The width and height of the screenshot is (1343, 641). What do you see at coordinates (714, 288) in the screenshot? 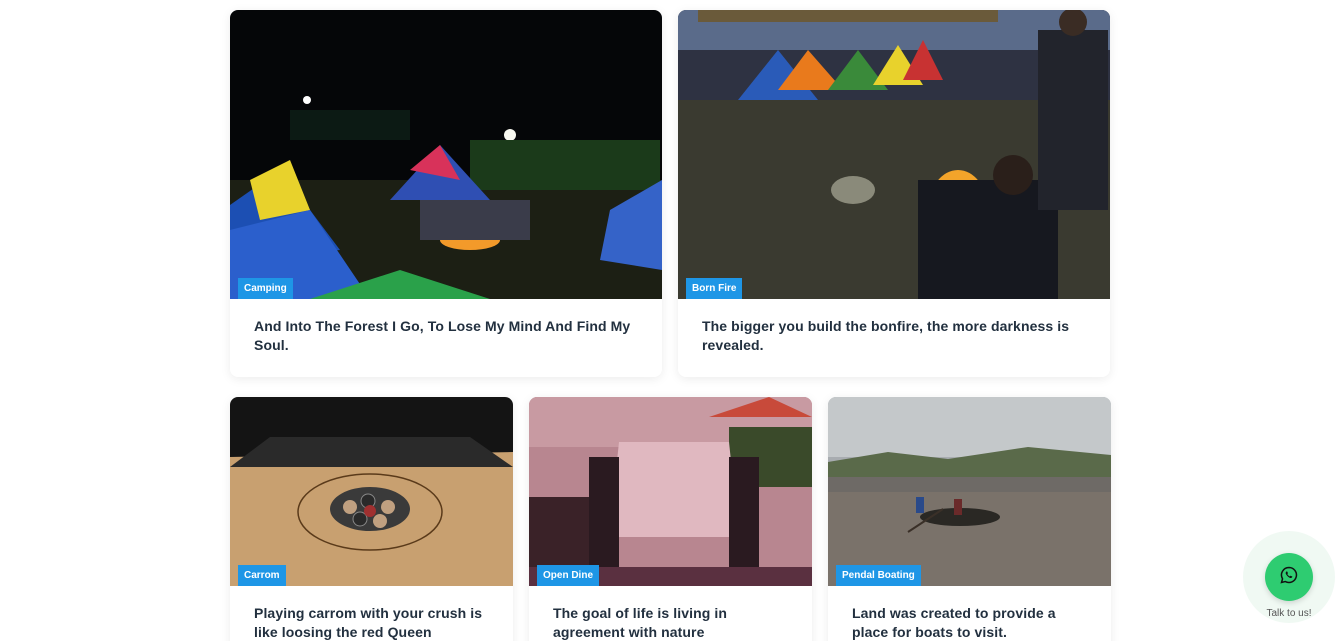
I see `category-tag: Born Fire` at bounding box center [714, 288].